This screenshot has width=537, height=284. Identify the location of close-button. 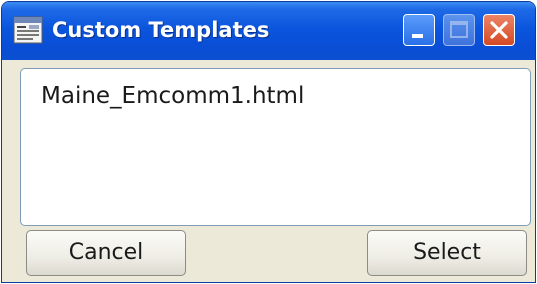
(499, 30).